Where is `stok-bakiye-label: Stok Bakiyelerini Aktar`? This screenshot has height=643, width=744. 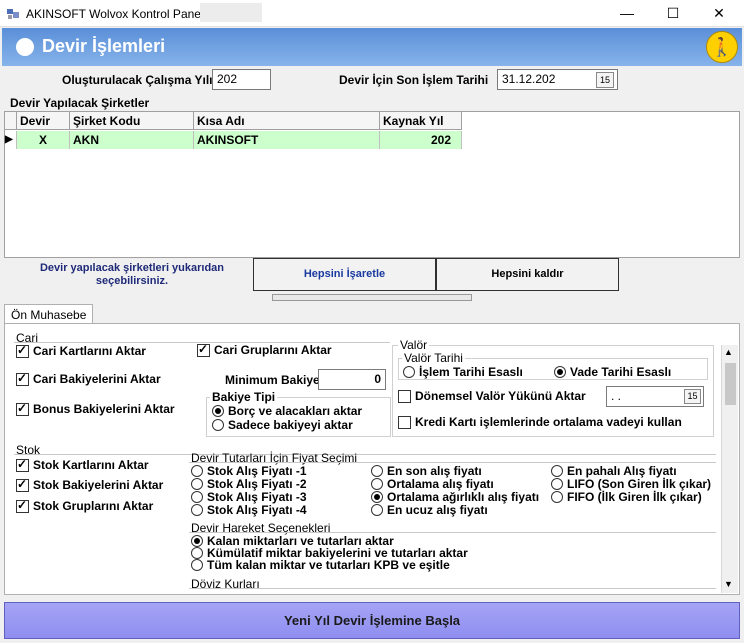
stok-bakiye-label: Stok Bakiyelerini Aktar is located at coordinates (98, 485).